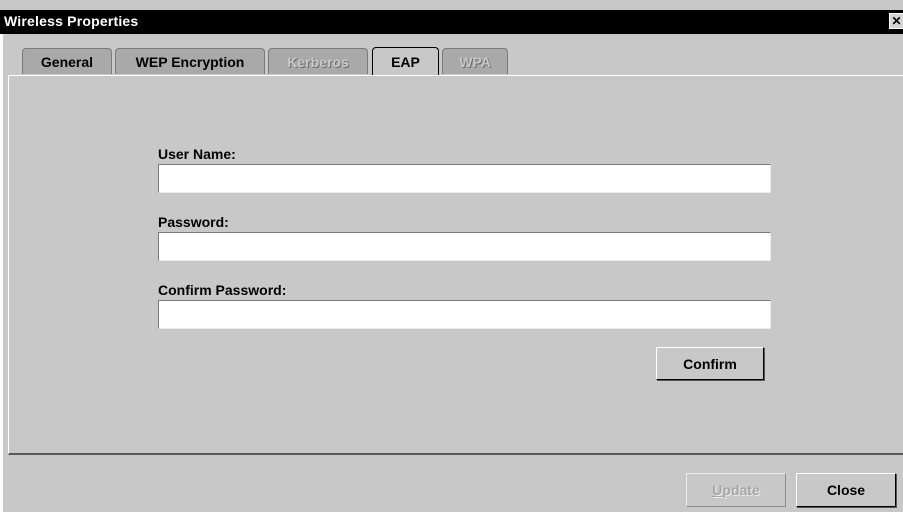 The width and height of the screenshot is (903, 512). I want to click on confirm-password-label: Confirm Password:, so click(222, 290).